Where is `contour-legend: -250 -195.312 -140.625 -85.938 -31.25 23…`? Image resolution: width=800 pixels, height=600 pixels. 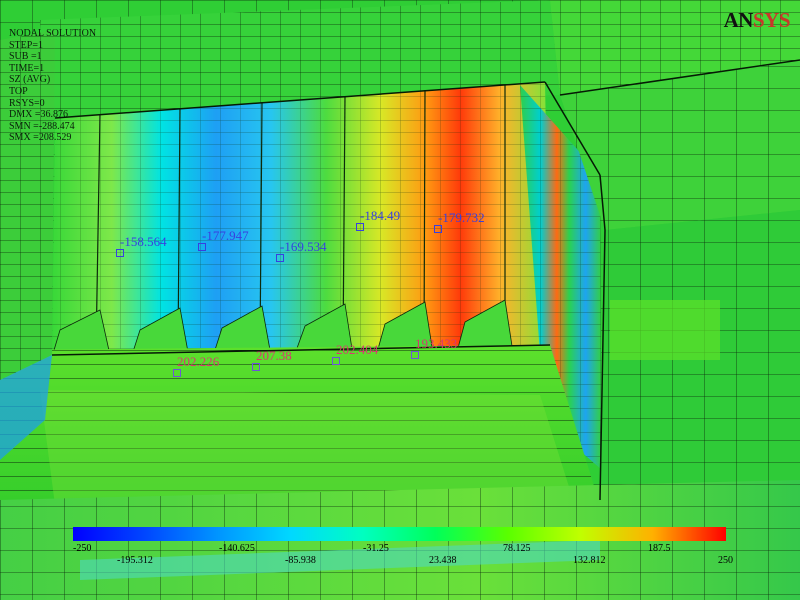
contour-legend: -250 -195.312 -140.625 -85.938 -31.25 23… is located at coordinates (403, 549).